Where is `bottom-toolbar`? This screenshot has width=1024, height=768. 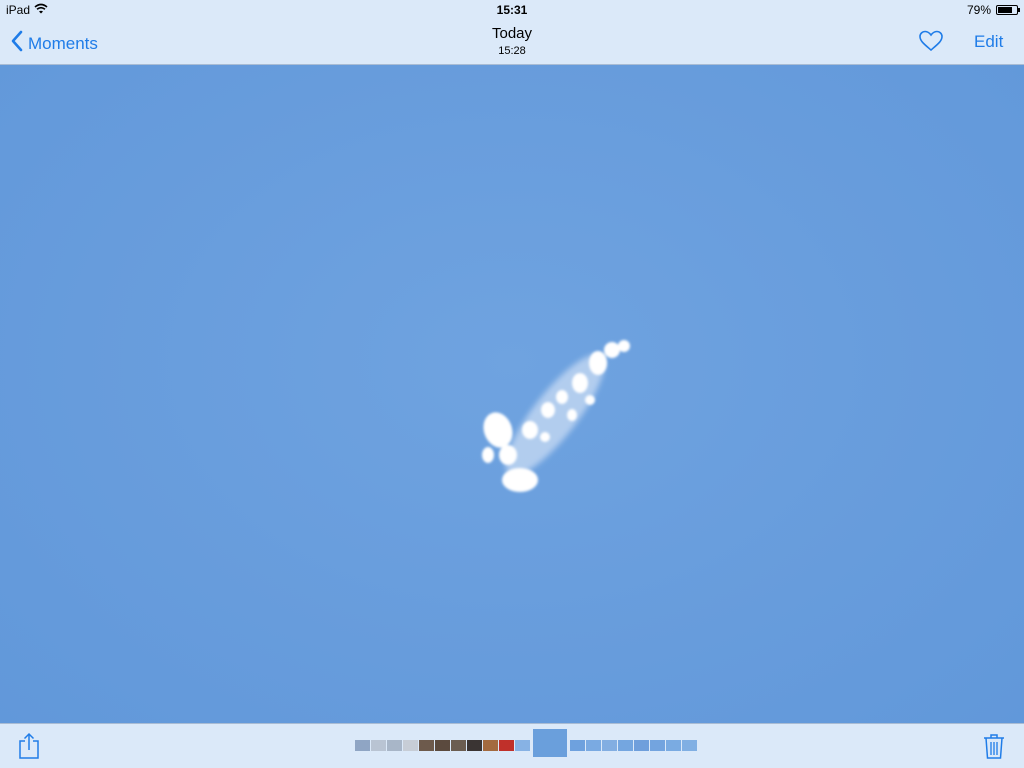
bottom-toolbar is located at coordinates (512, 745).